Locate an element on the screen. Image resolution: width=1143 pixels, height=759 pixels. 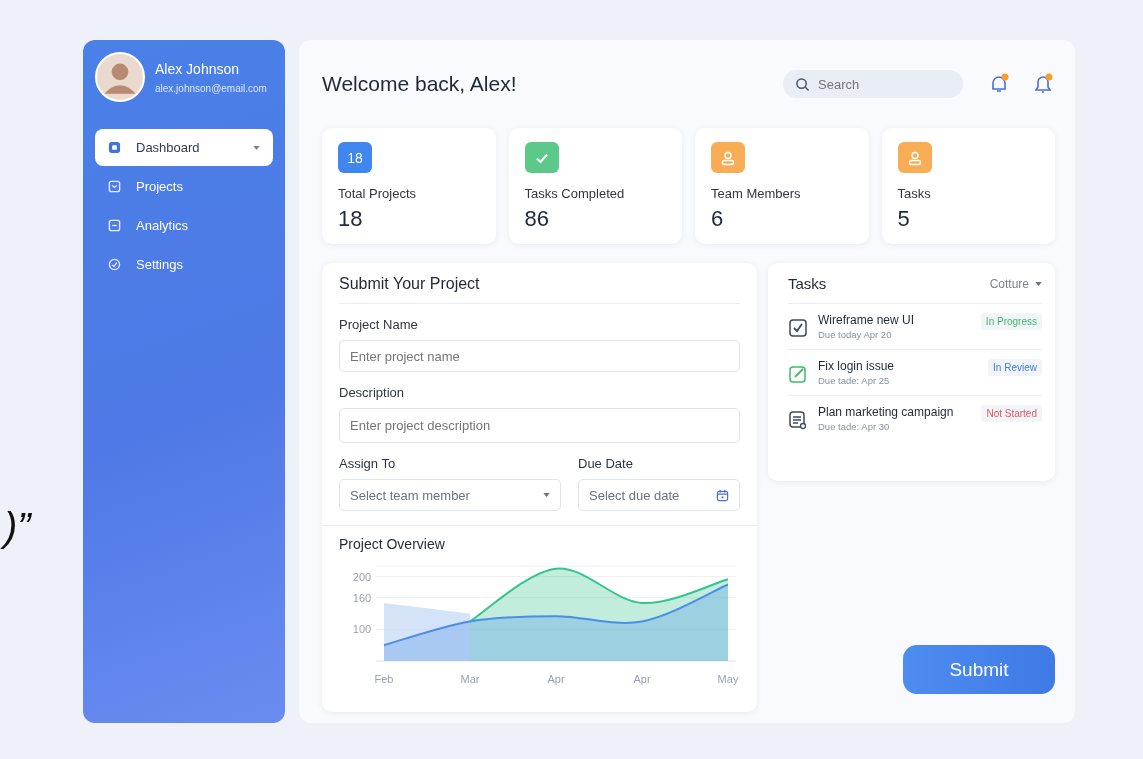
gauge-icon is located at coordinates (114, 264).